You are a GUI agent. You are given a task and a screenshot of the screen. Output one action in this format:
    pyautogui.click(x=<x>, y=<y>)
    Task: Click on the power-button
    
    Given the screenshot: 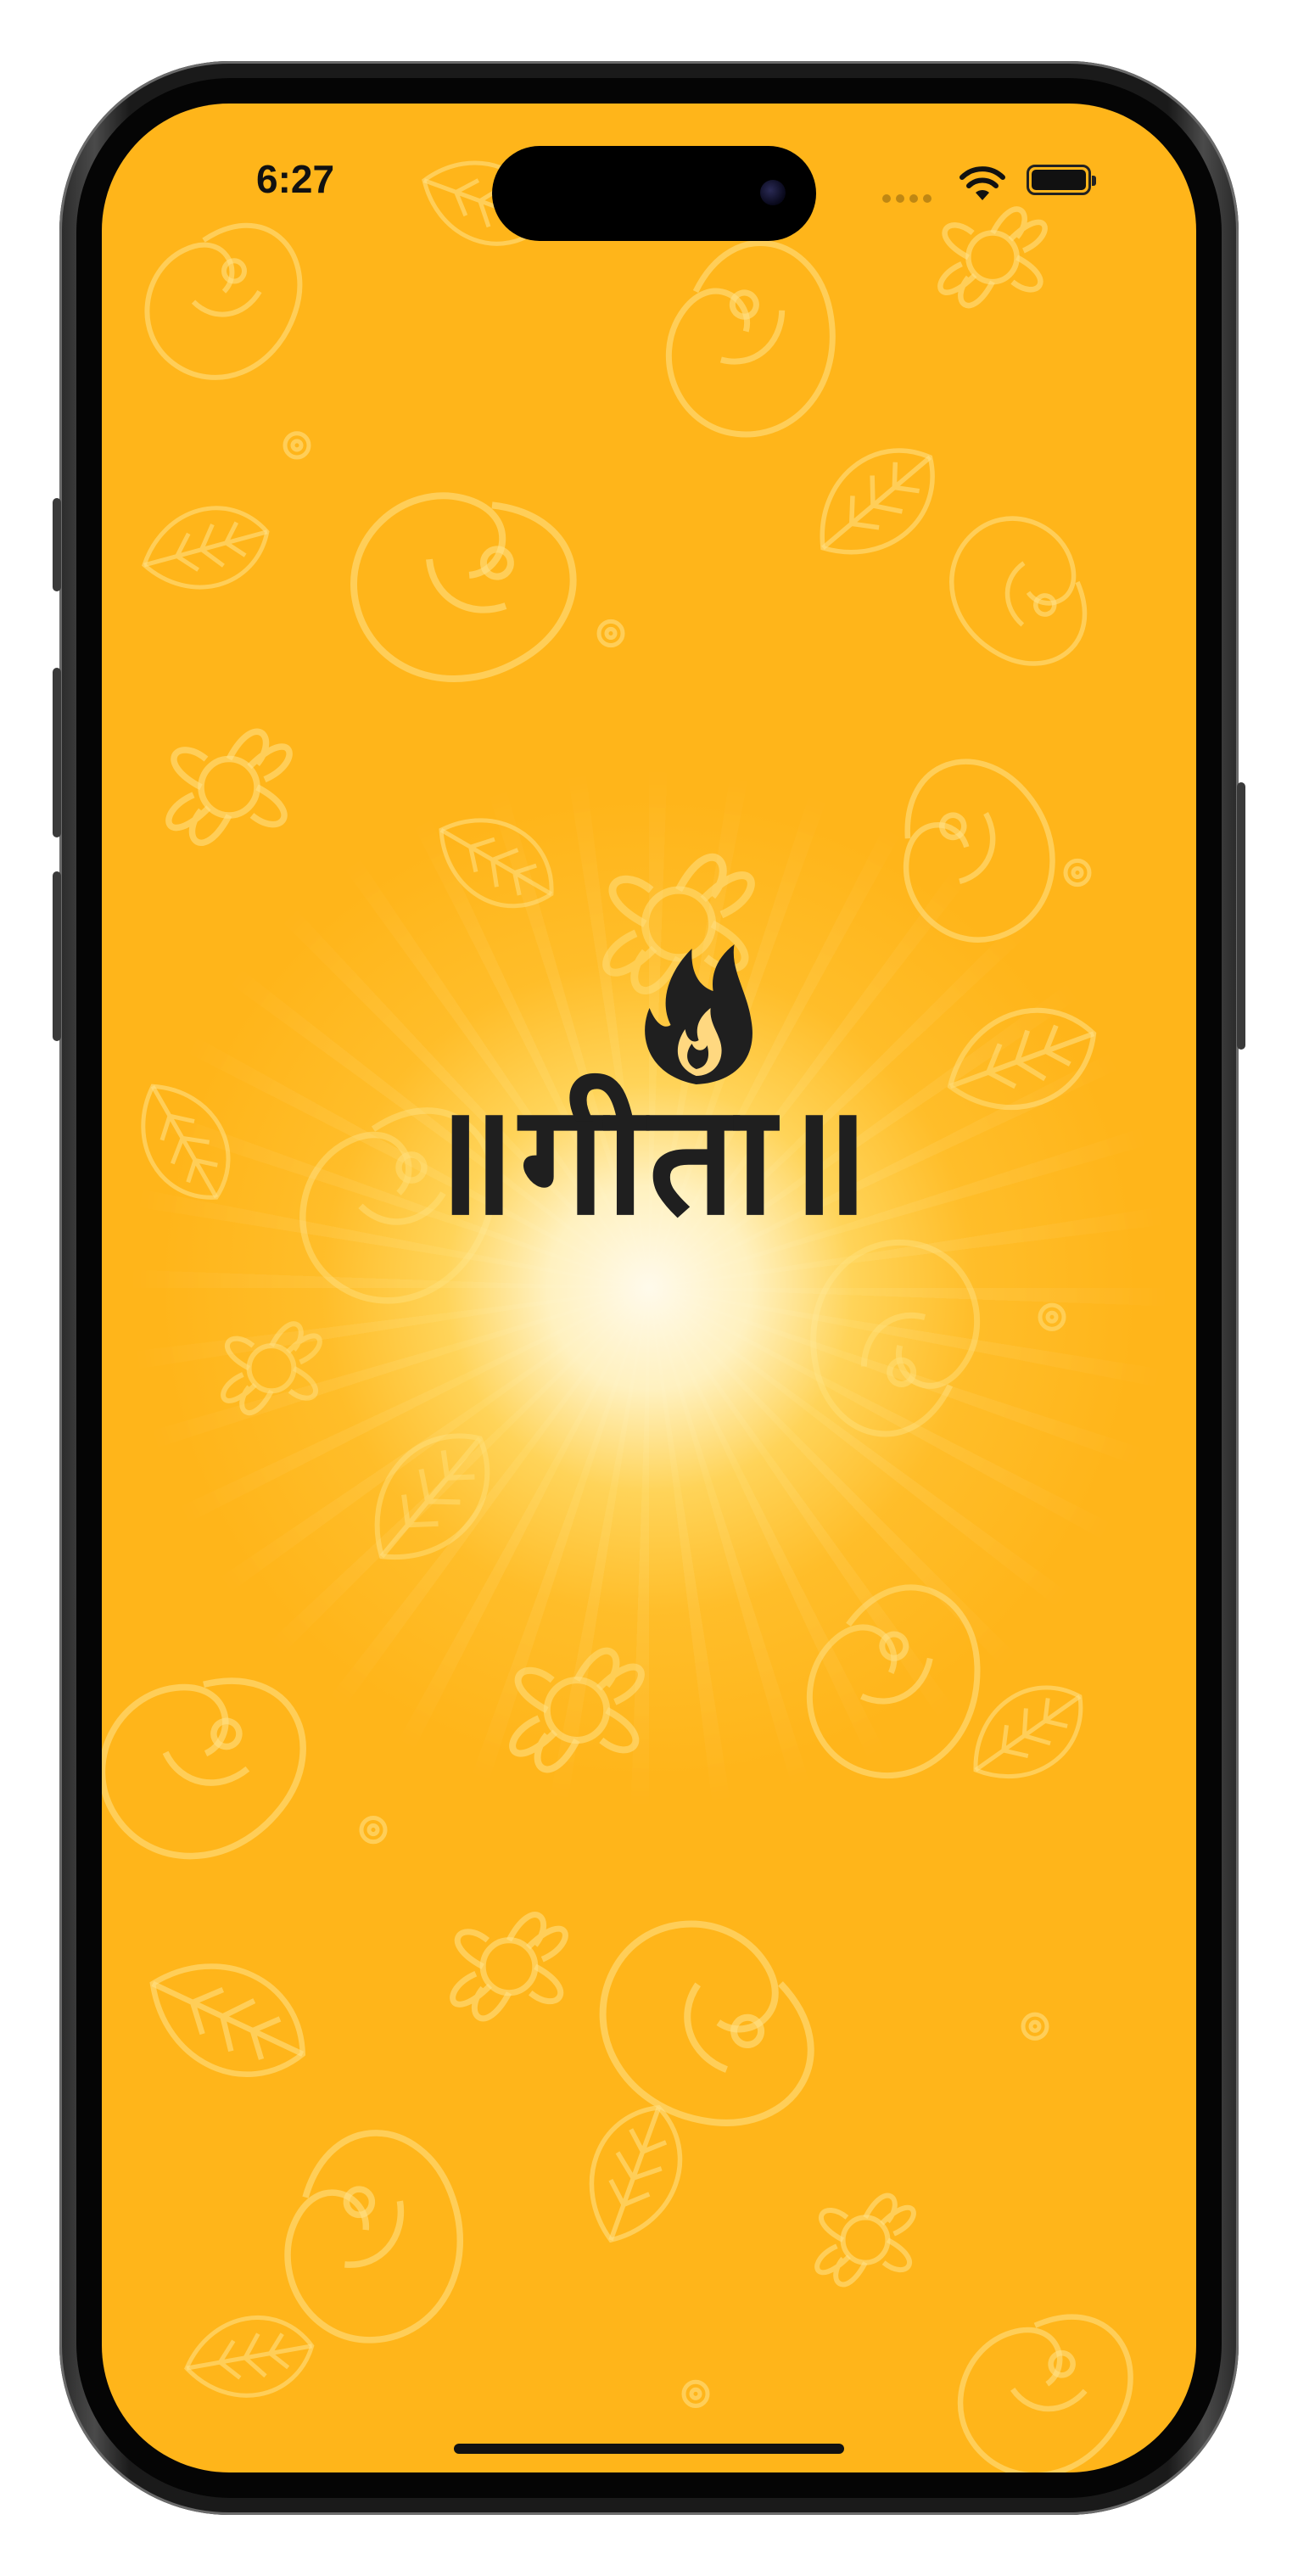 What is the action you would take?
    pyautogui.click(x=1241, y=916)
    